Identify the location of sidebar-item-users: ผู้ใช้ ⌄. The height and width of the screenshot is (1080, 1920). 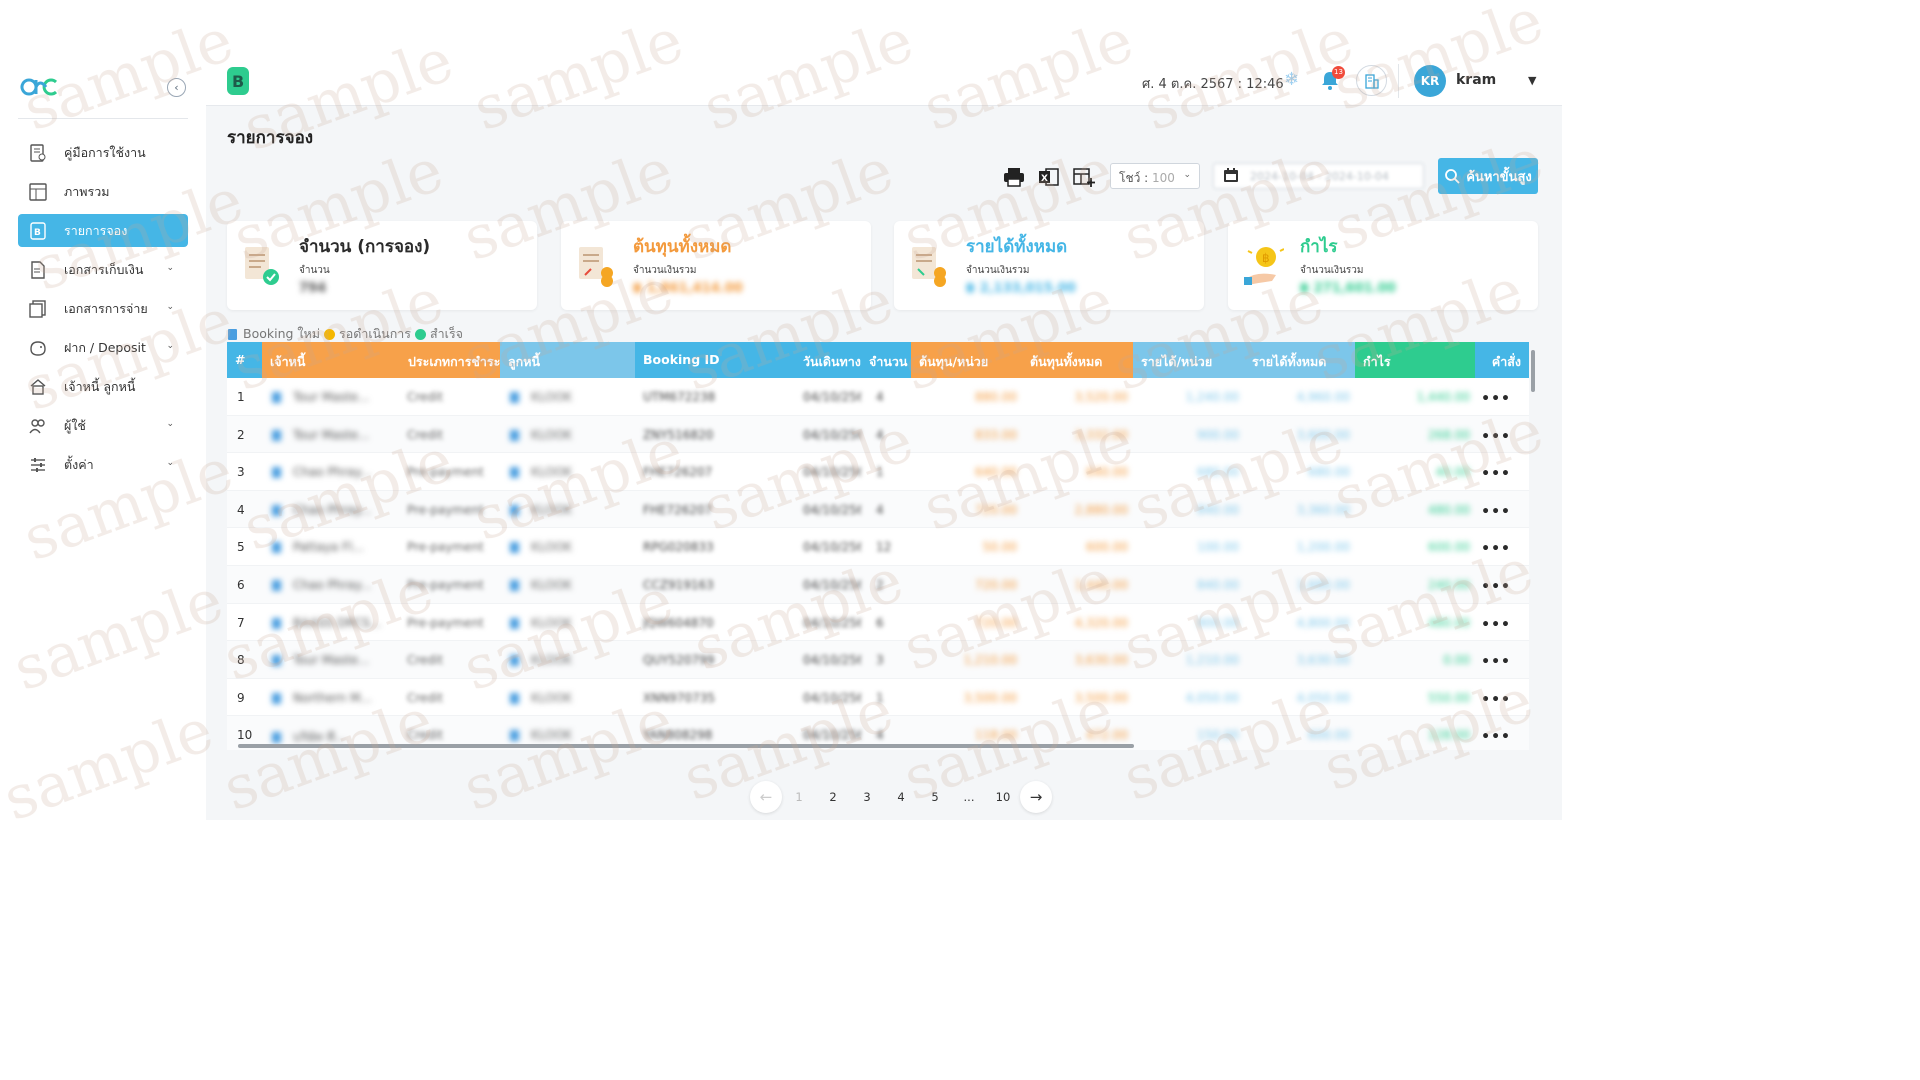
(103, 425).